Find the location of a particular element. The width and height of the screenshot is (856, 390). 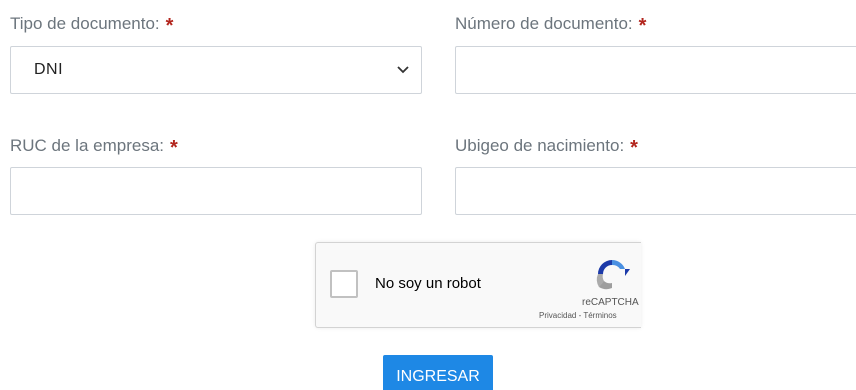

ubigeo-nacimiento-field is located at coordinates (655, 191).